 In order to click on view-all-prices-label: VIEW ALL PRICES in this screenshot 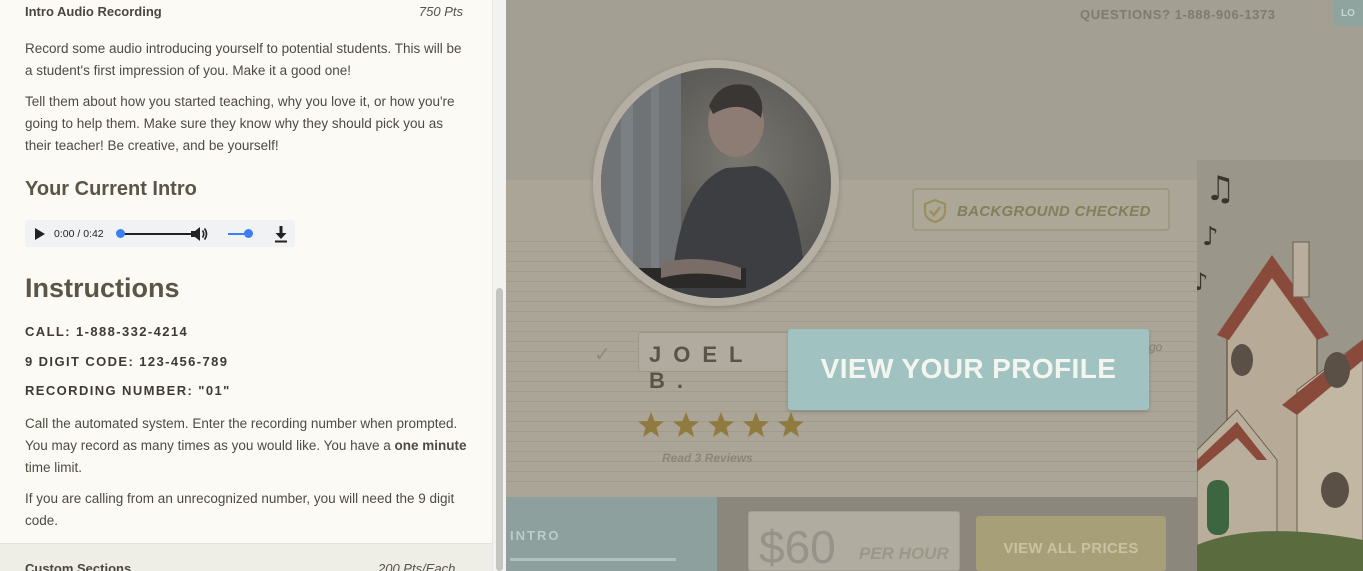, I will do `click(1071, 548)`.